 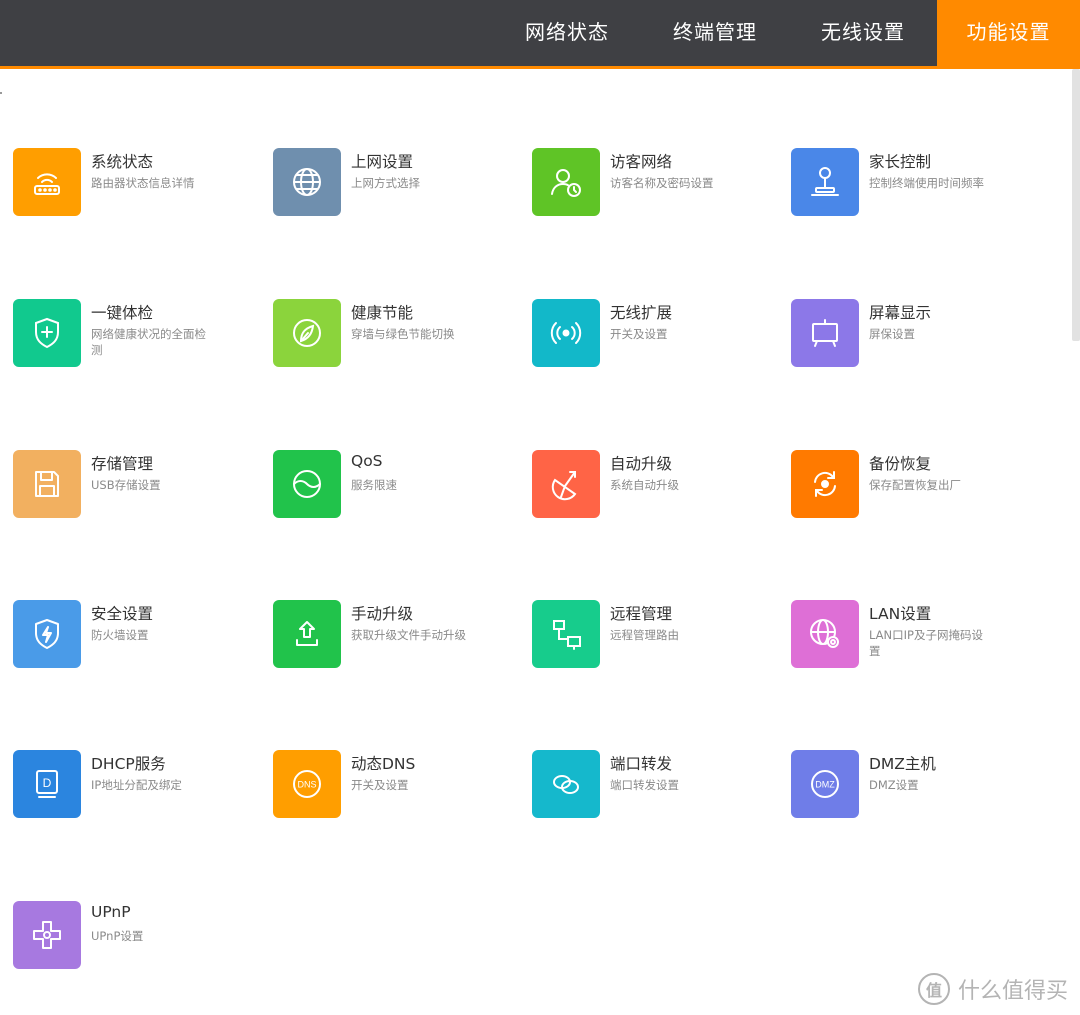 What do you see at coordinates (903, 485) in the screenshot?
I see `tile-backup-restore: 备份恢复 保存配置恢复出厂` at bounding box center [903, 485].